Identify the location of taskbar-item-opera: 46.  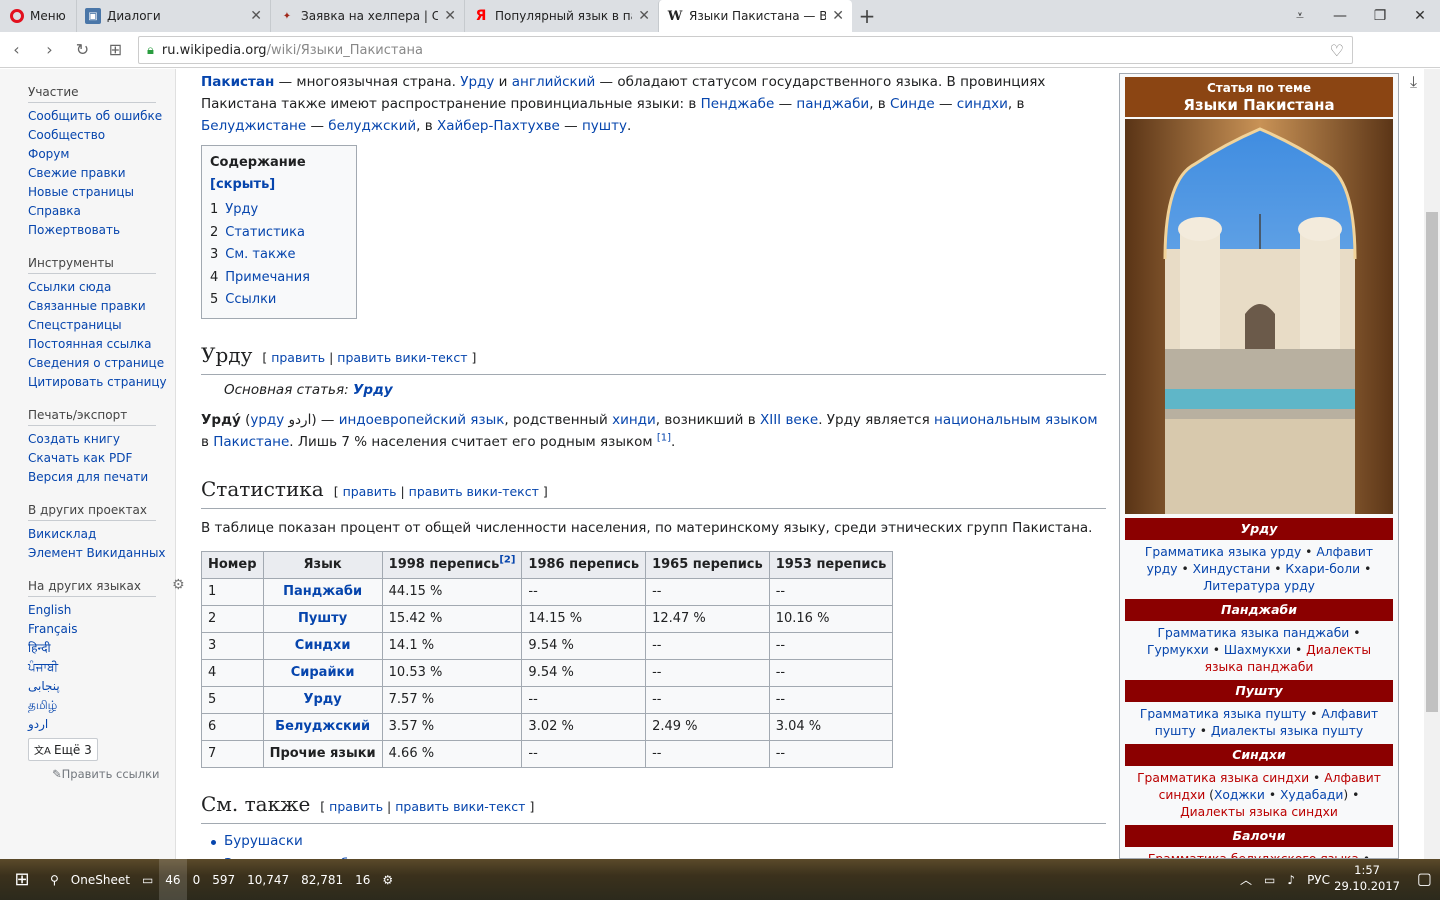
(173, 879).